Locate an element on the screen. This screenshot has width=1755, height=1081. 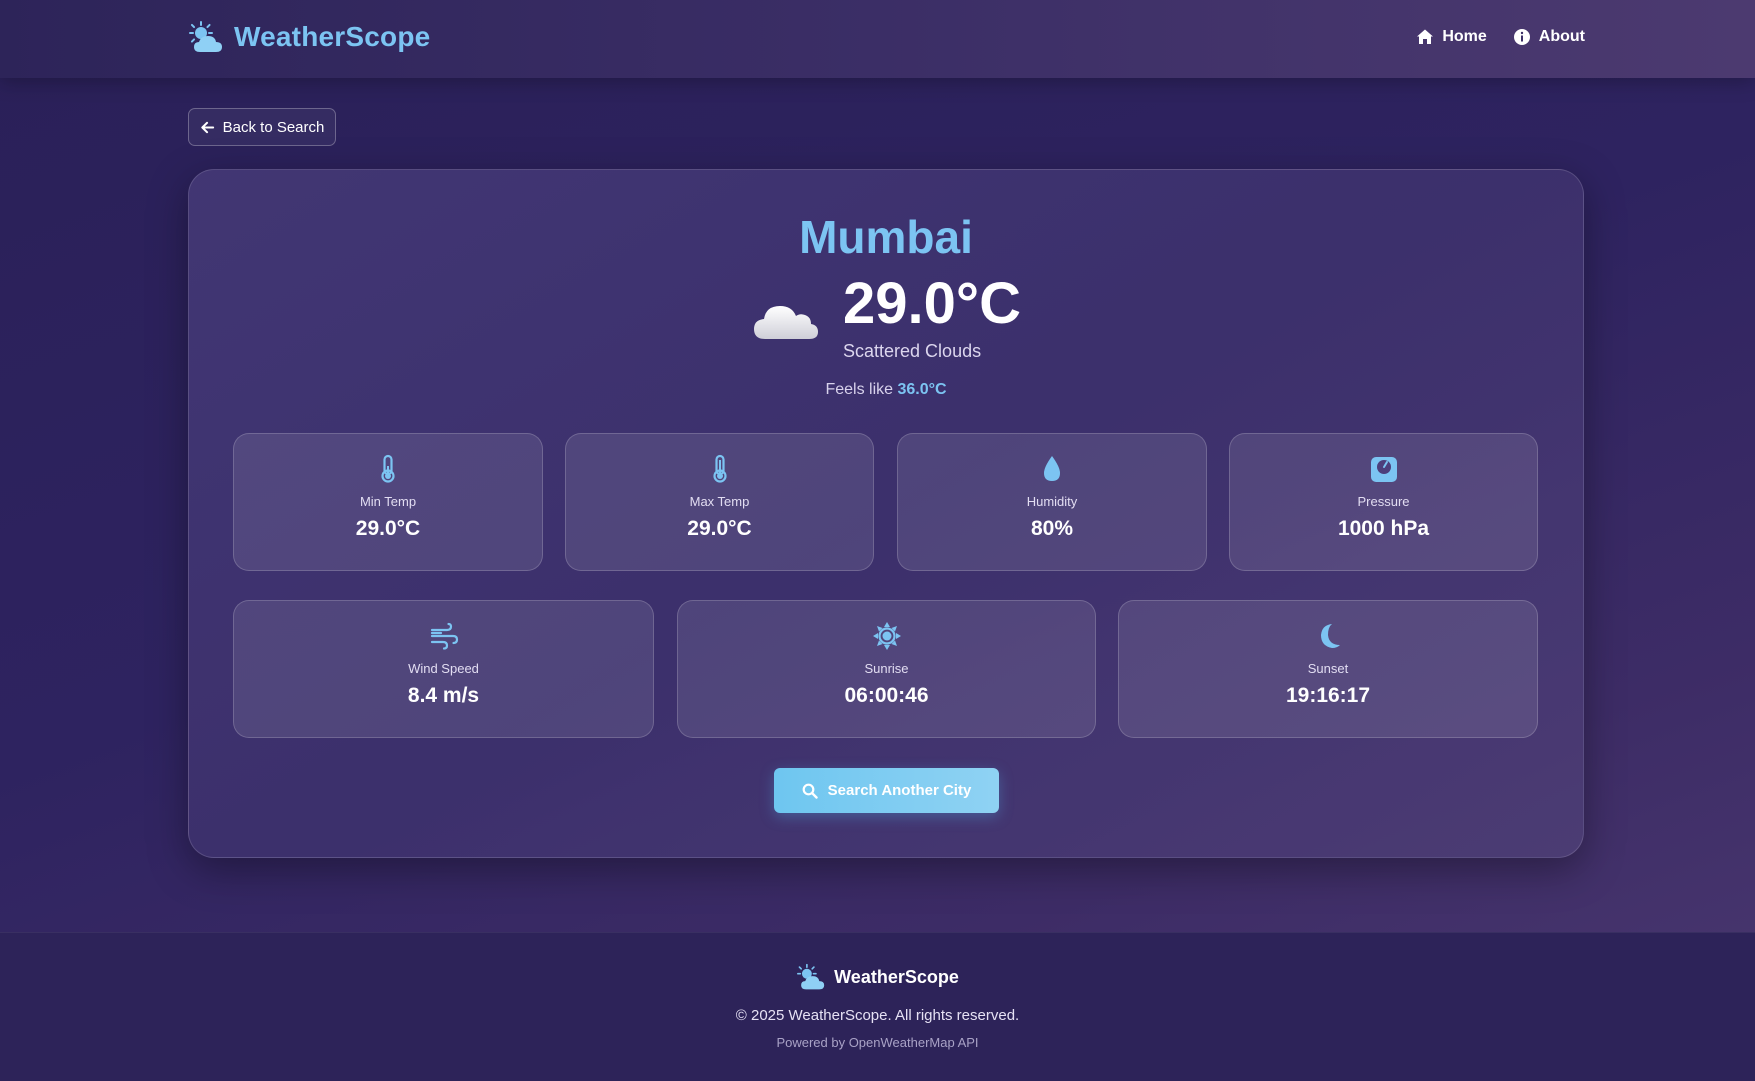
temperature-row: 29.0°C Scattered Clouds is located at coordinates (886, 318).